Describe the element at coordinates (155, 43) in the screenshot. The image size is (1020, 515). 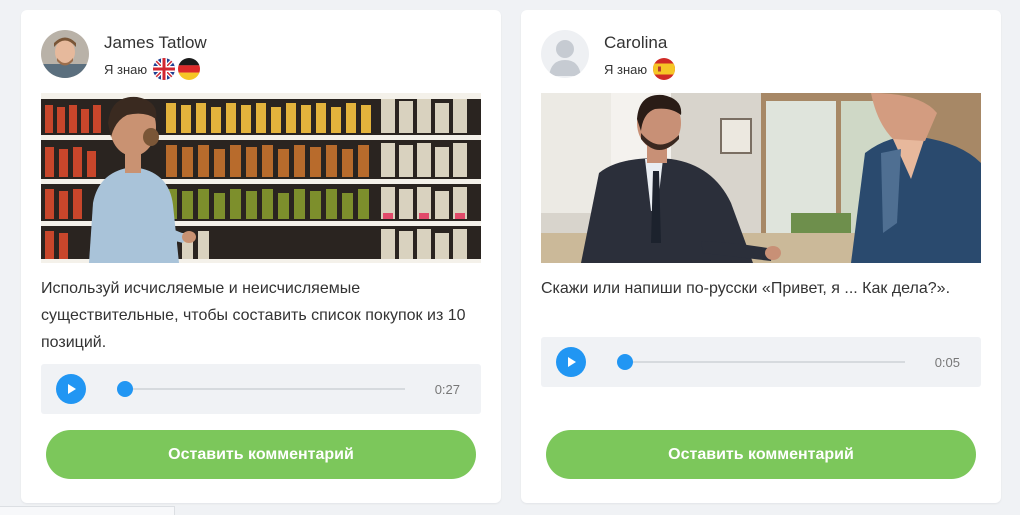
I see `author-name: James Tatlow` at that location.